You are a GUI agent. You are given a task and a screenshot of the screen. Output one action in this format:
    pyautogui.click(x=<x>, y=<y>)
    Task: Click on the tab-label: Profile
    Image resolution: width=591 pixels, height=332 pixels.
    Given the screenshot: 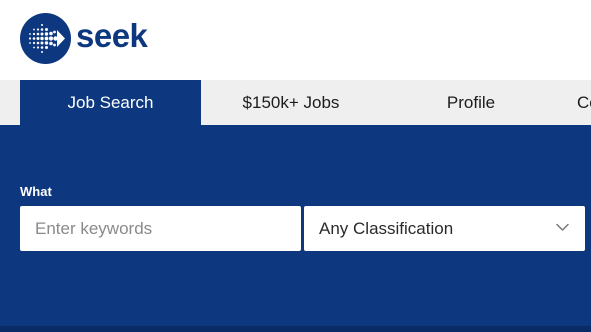 What is the action you would take?
    pyautogui.click(x=471, y=102)
    